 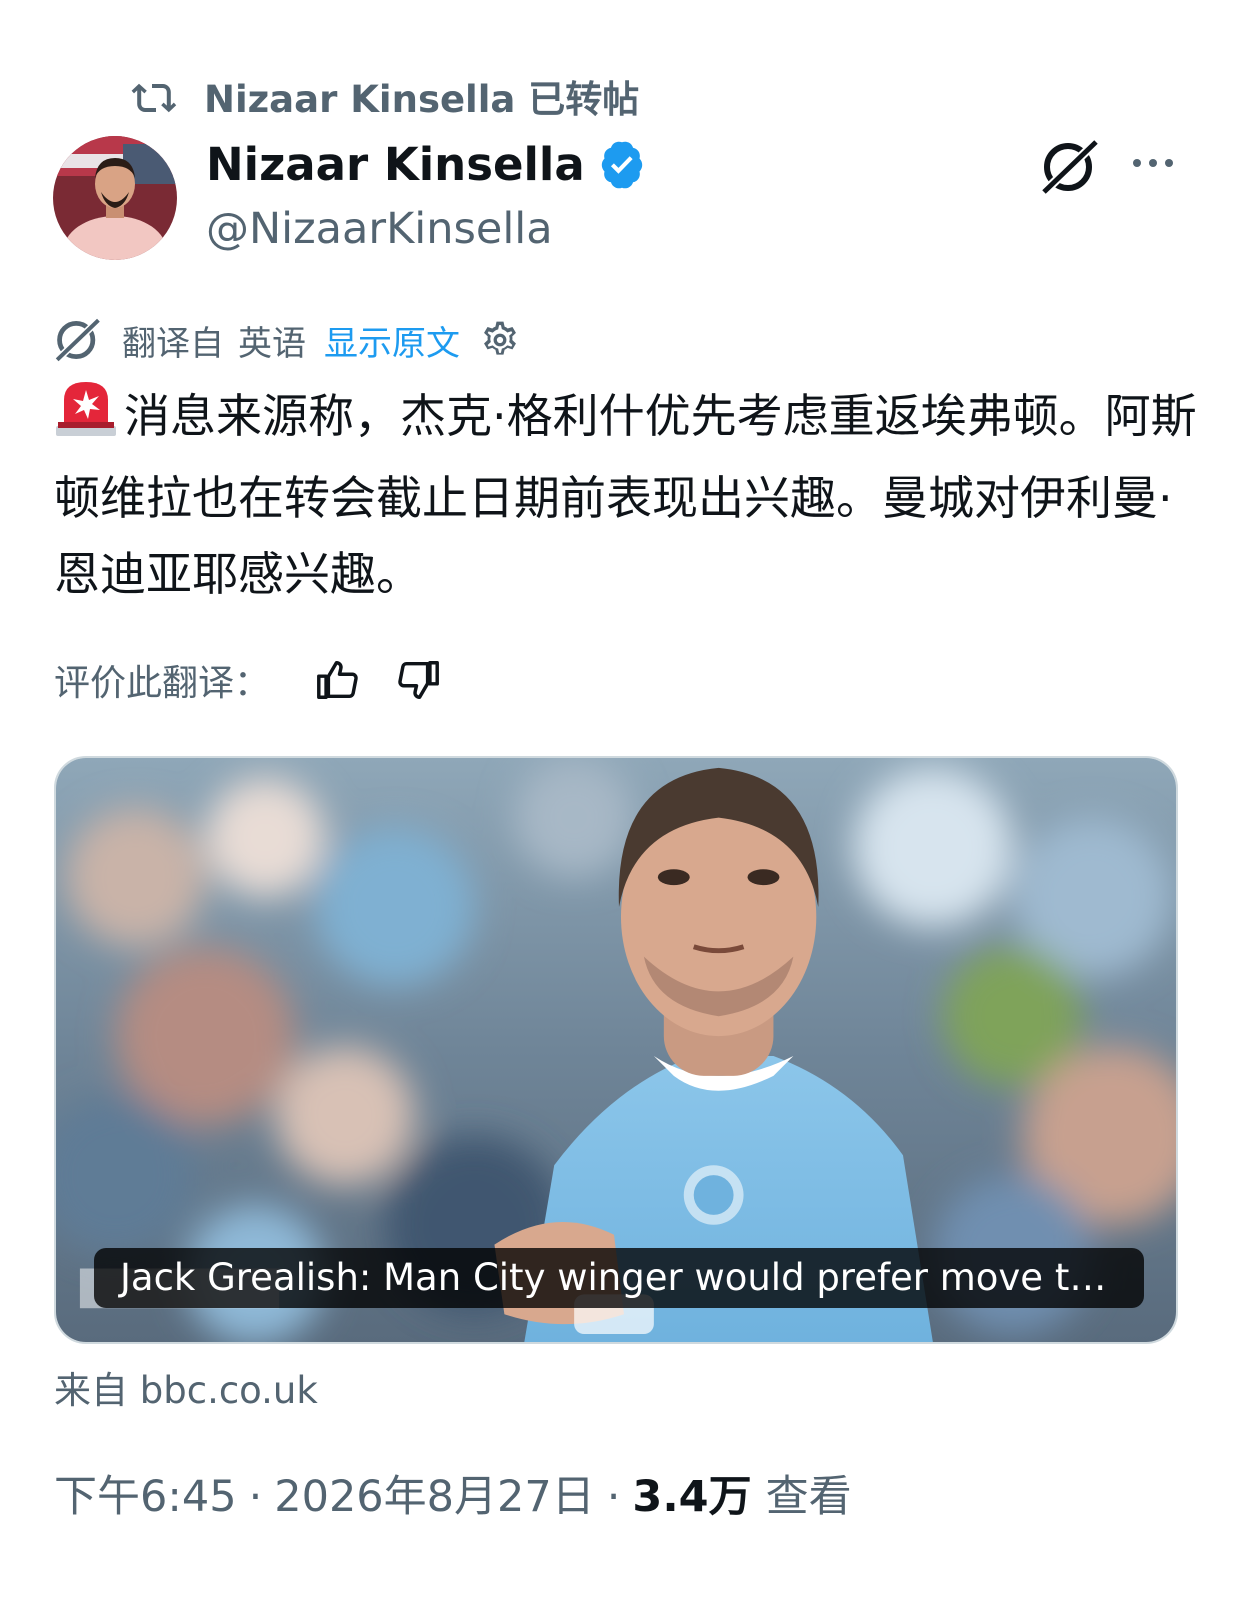 I want to click on rate-translation-row: 评价此翻译：, so click(x=248, y=680).